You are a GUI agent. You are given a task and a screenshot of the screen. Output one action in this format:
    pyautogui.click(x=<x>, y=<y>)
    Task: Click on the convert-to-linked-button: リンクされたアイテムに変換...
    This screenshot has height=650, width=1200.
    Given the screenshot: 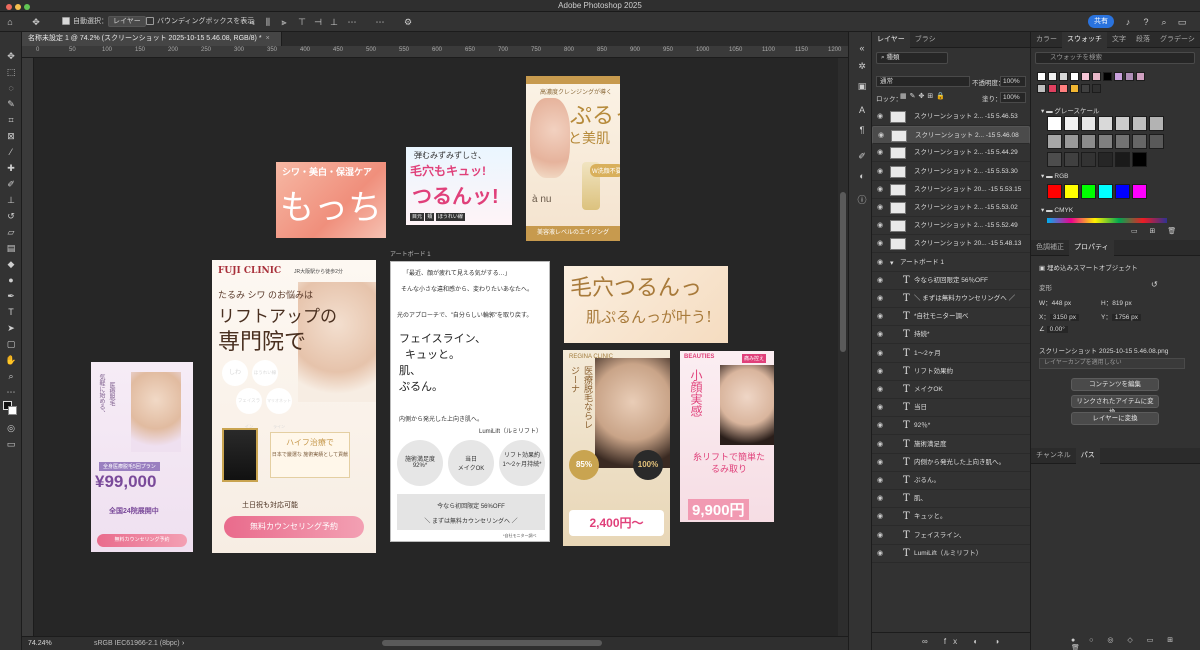 What is the action you would take?
    pyautogui.click(x=1115, y=405)
    